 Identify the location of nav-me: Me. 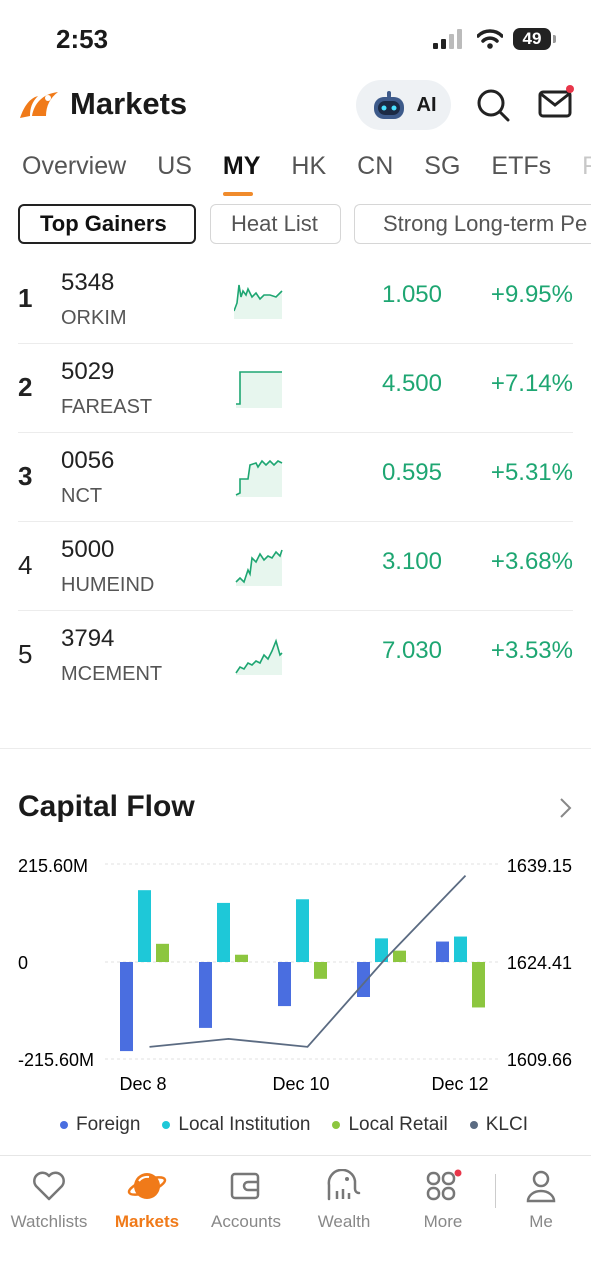
(541, 1199).